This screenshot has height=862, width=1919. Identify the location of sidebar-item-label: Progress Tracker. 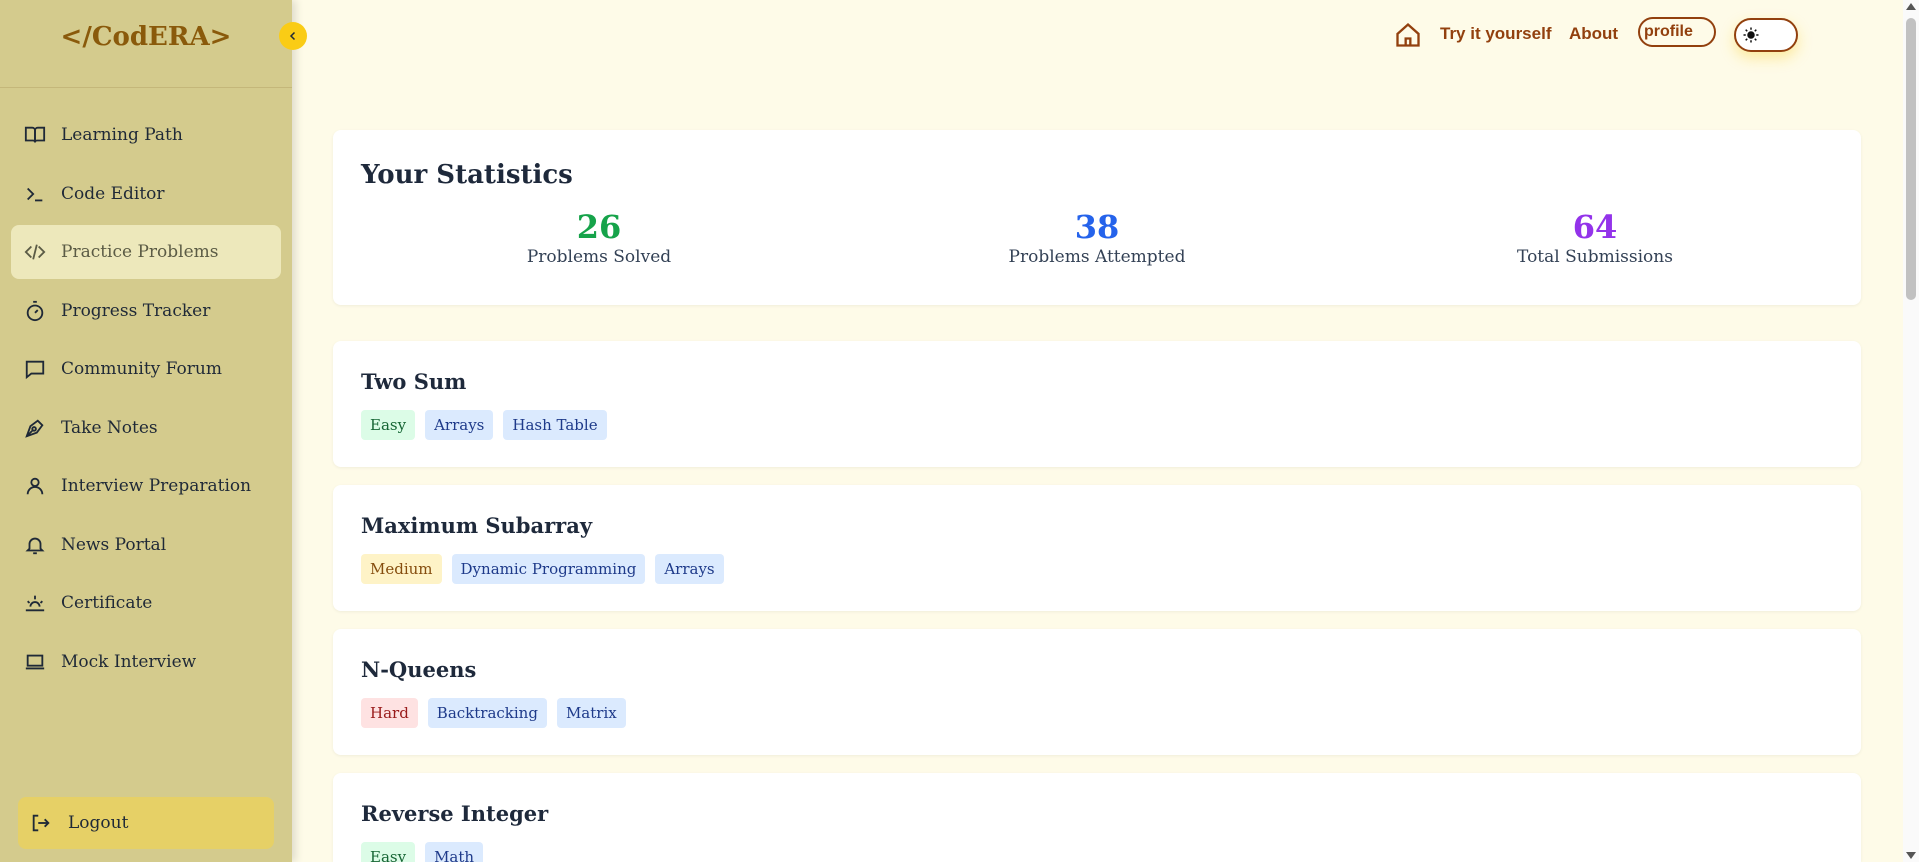
(136, 310).